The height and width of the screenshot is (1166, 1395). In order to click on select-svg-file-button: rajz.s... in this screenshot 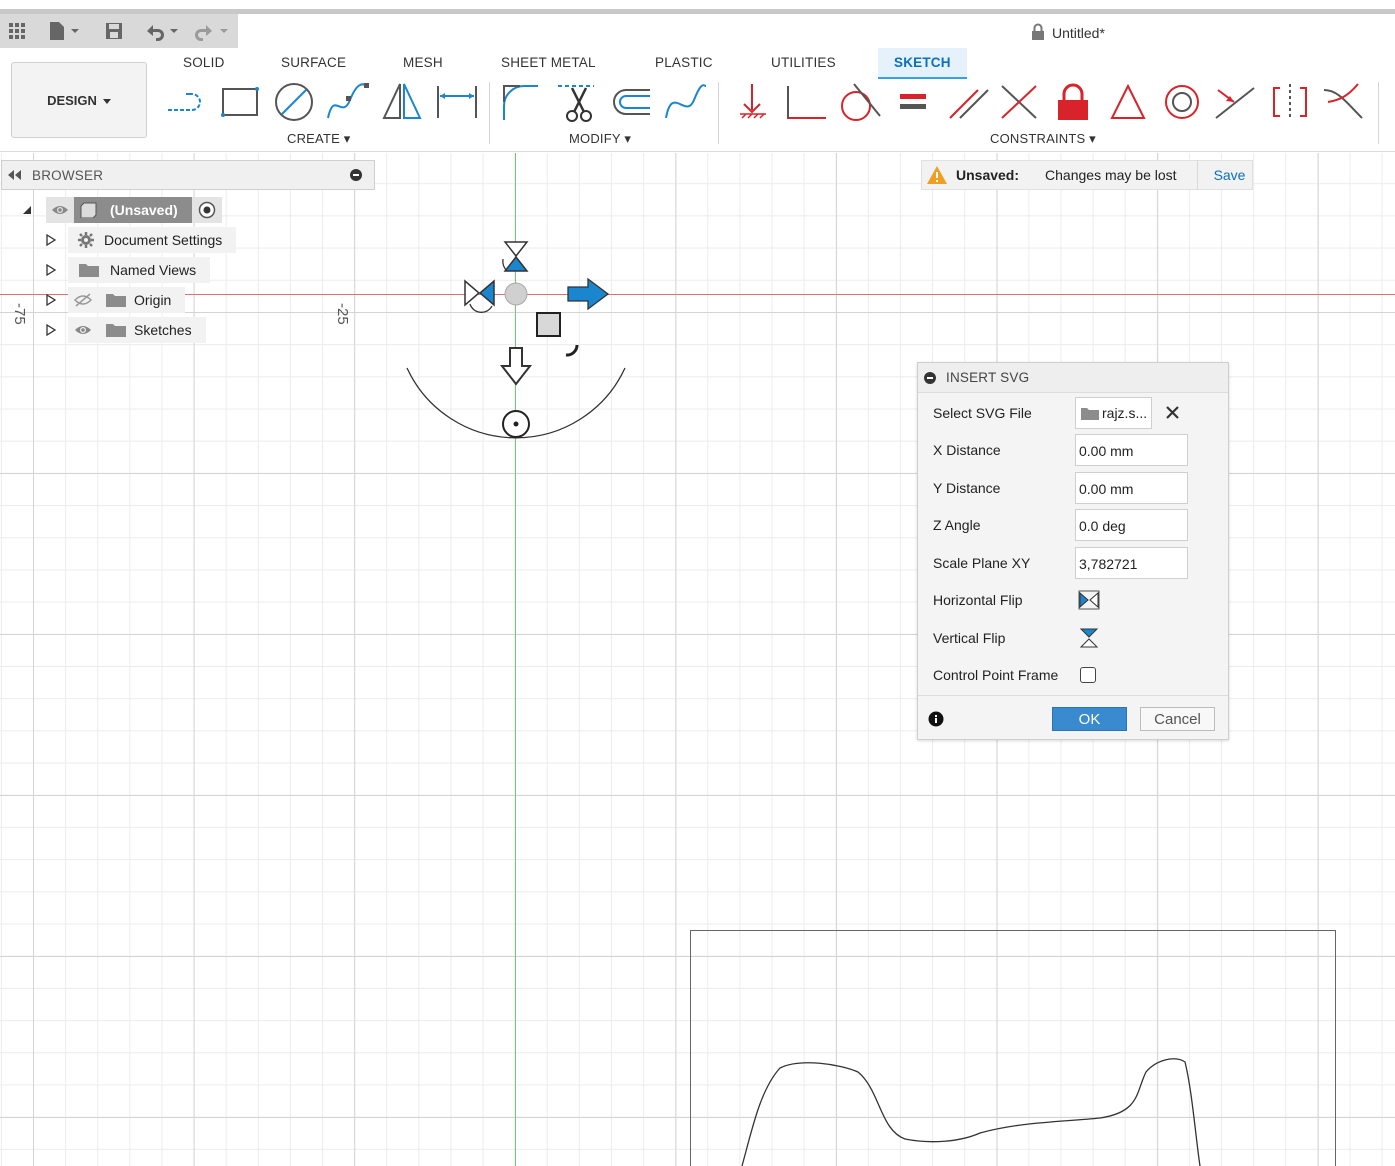, I will do `click(1113, 413)`.